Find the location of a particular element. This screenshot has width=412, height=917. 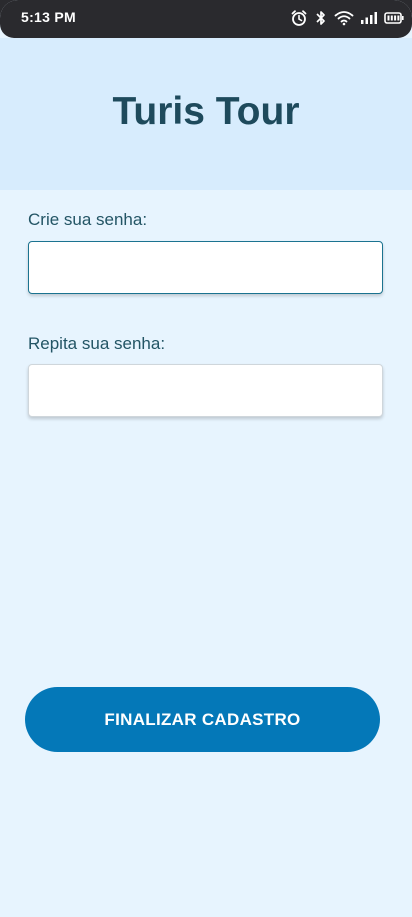

bluetooth-icon is located at coordinates (321, 18).